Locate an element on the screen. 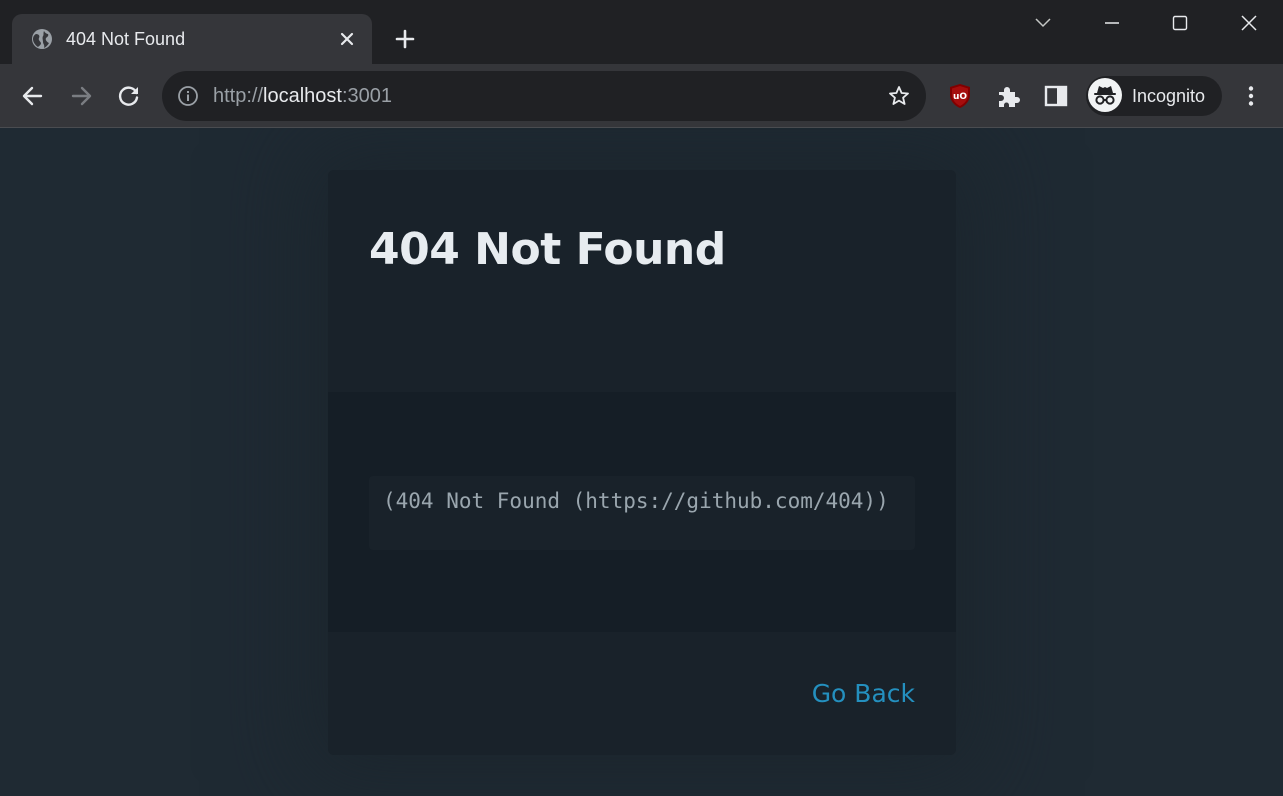 This screenshot has width=1283, height=796. bookmark-star-icon is located at coordinates (899, 96).